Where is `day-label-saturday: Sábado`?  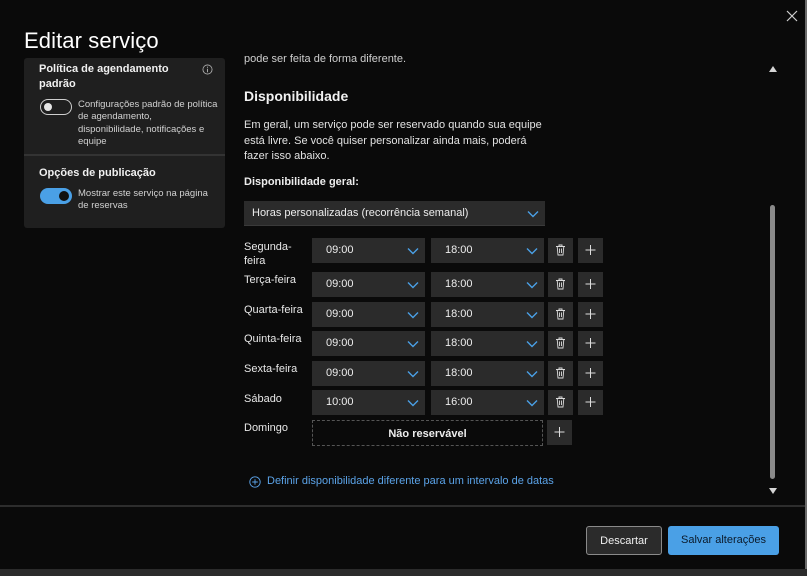 day-label-saturday: Sábado is located at coordinates (263, 399).